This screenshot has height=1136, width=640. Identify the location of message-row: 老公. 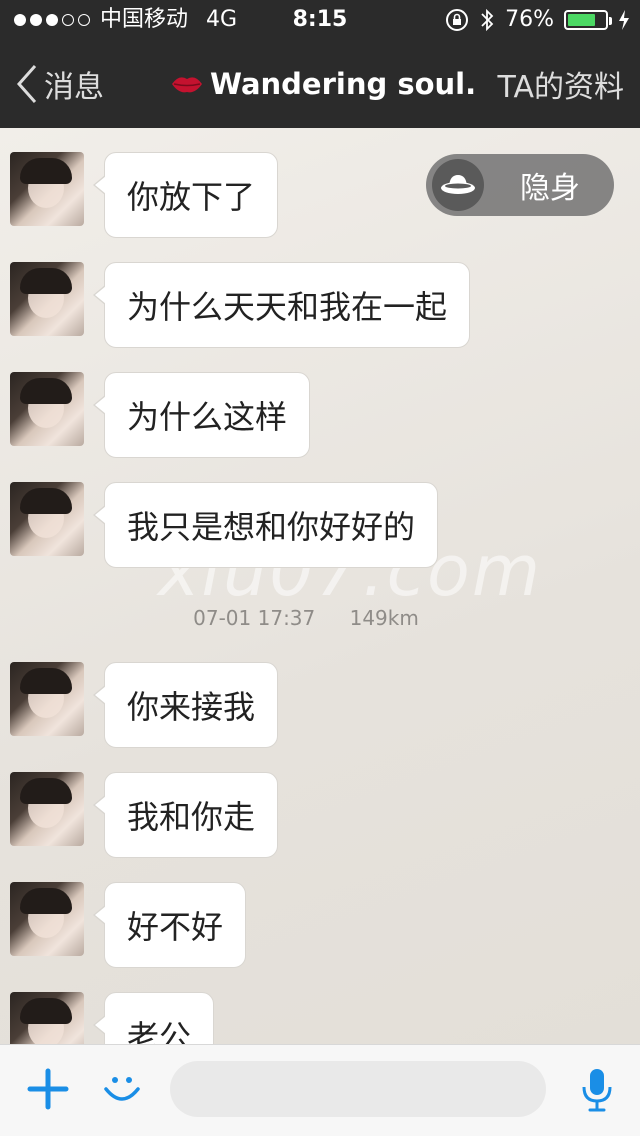
(112, 1018).